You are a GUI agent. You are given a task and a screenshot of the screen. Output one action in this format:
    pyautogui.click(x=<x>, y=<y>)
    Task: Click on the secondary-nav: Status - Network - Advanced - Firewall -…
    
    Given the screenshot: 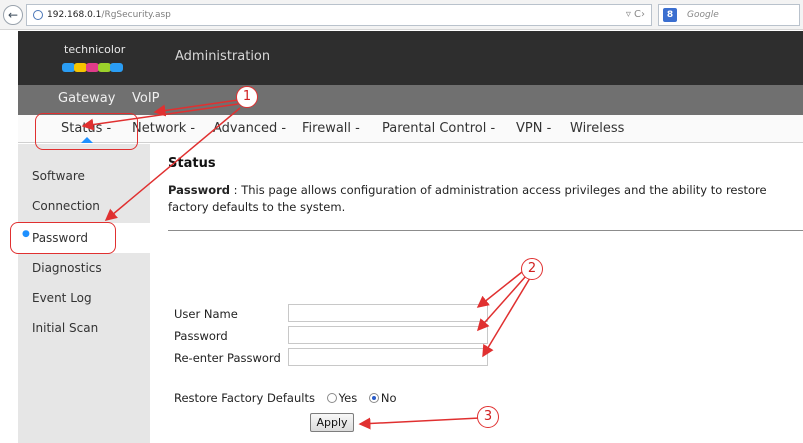 What is the action you would take?
    pyautogui.click(x=410, y=129)
    